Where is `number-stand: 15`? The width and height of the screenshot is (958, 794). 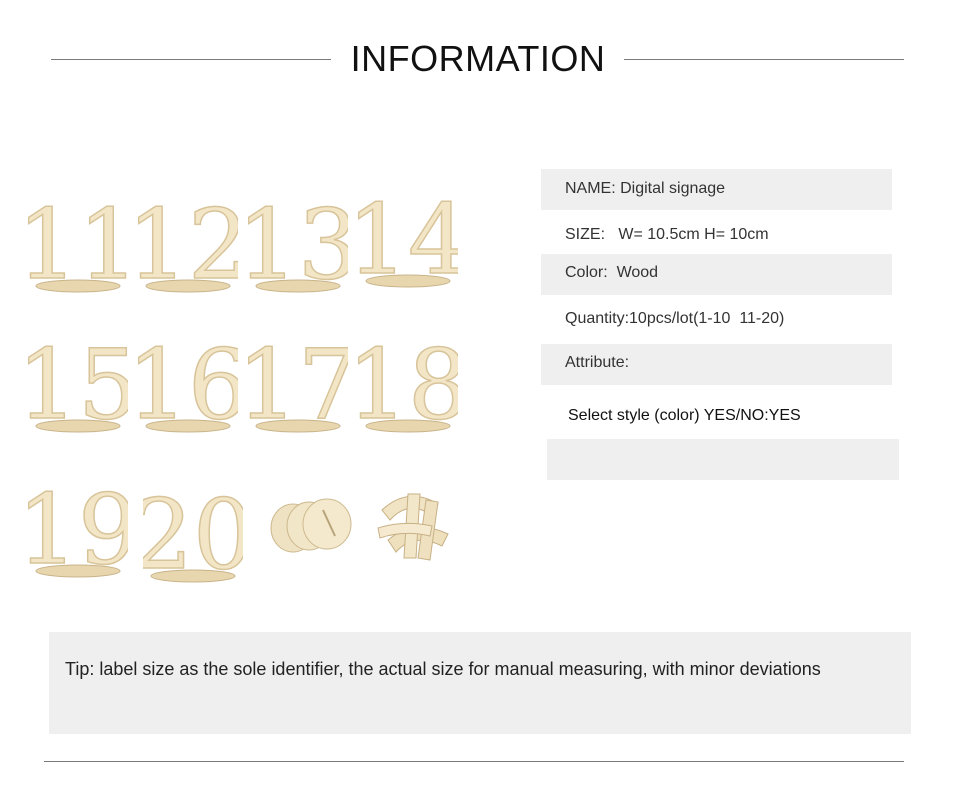
number-stand: 15 is located at coordinates (78, 375).